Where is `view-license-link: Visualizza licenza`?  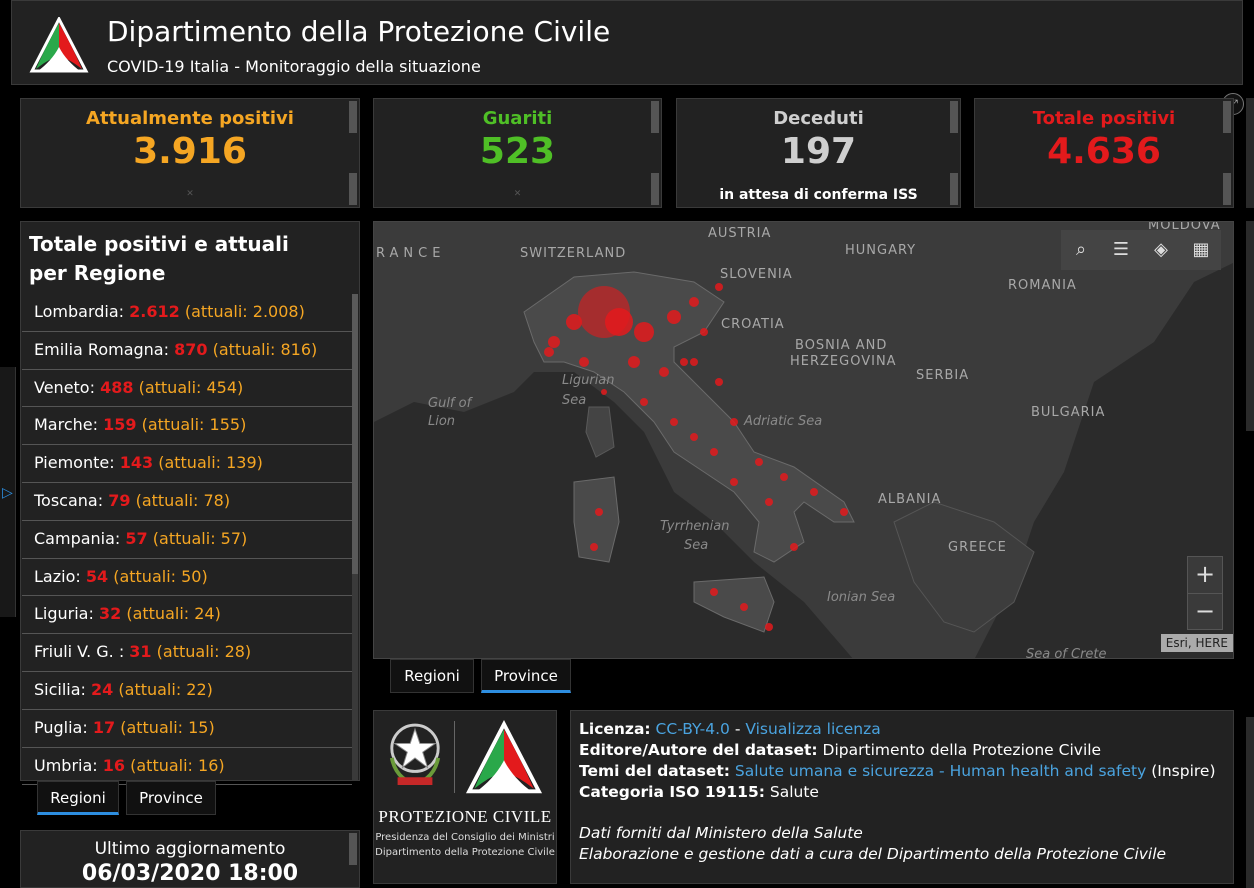
view-license-link: Visualizza licenza is located at coordinates (812, 729).